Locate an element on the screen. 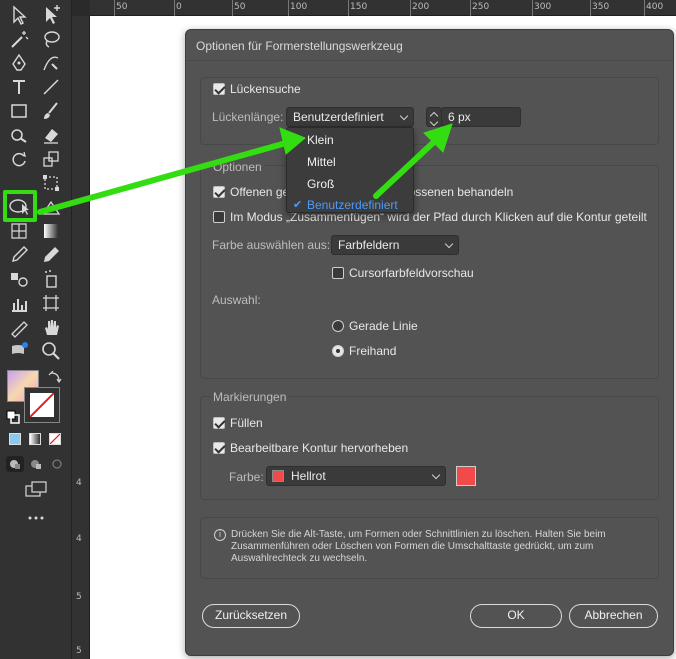  curvature-tool-icon is located at coordinates (51, 63).